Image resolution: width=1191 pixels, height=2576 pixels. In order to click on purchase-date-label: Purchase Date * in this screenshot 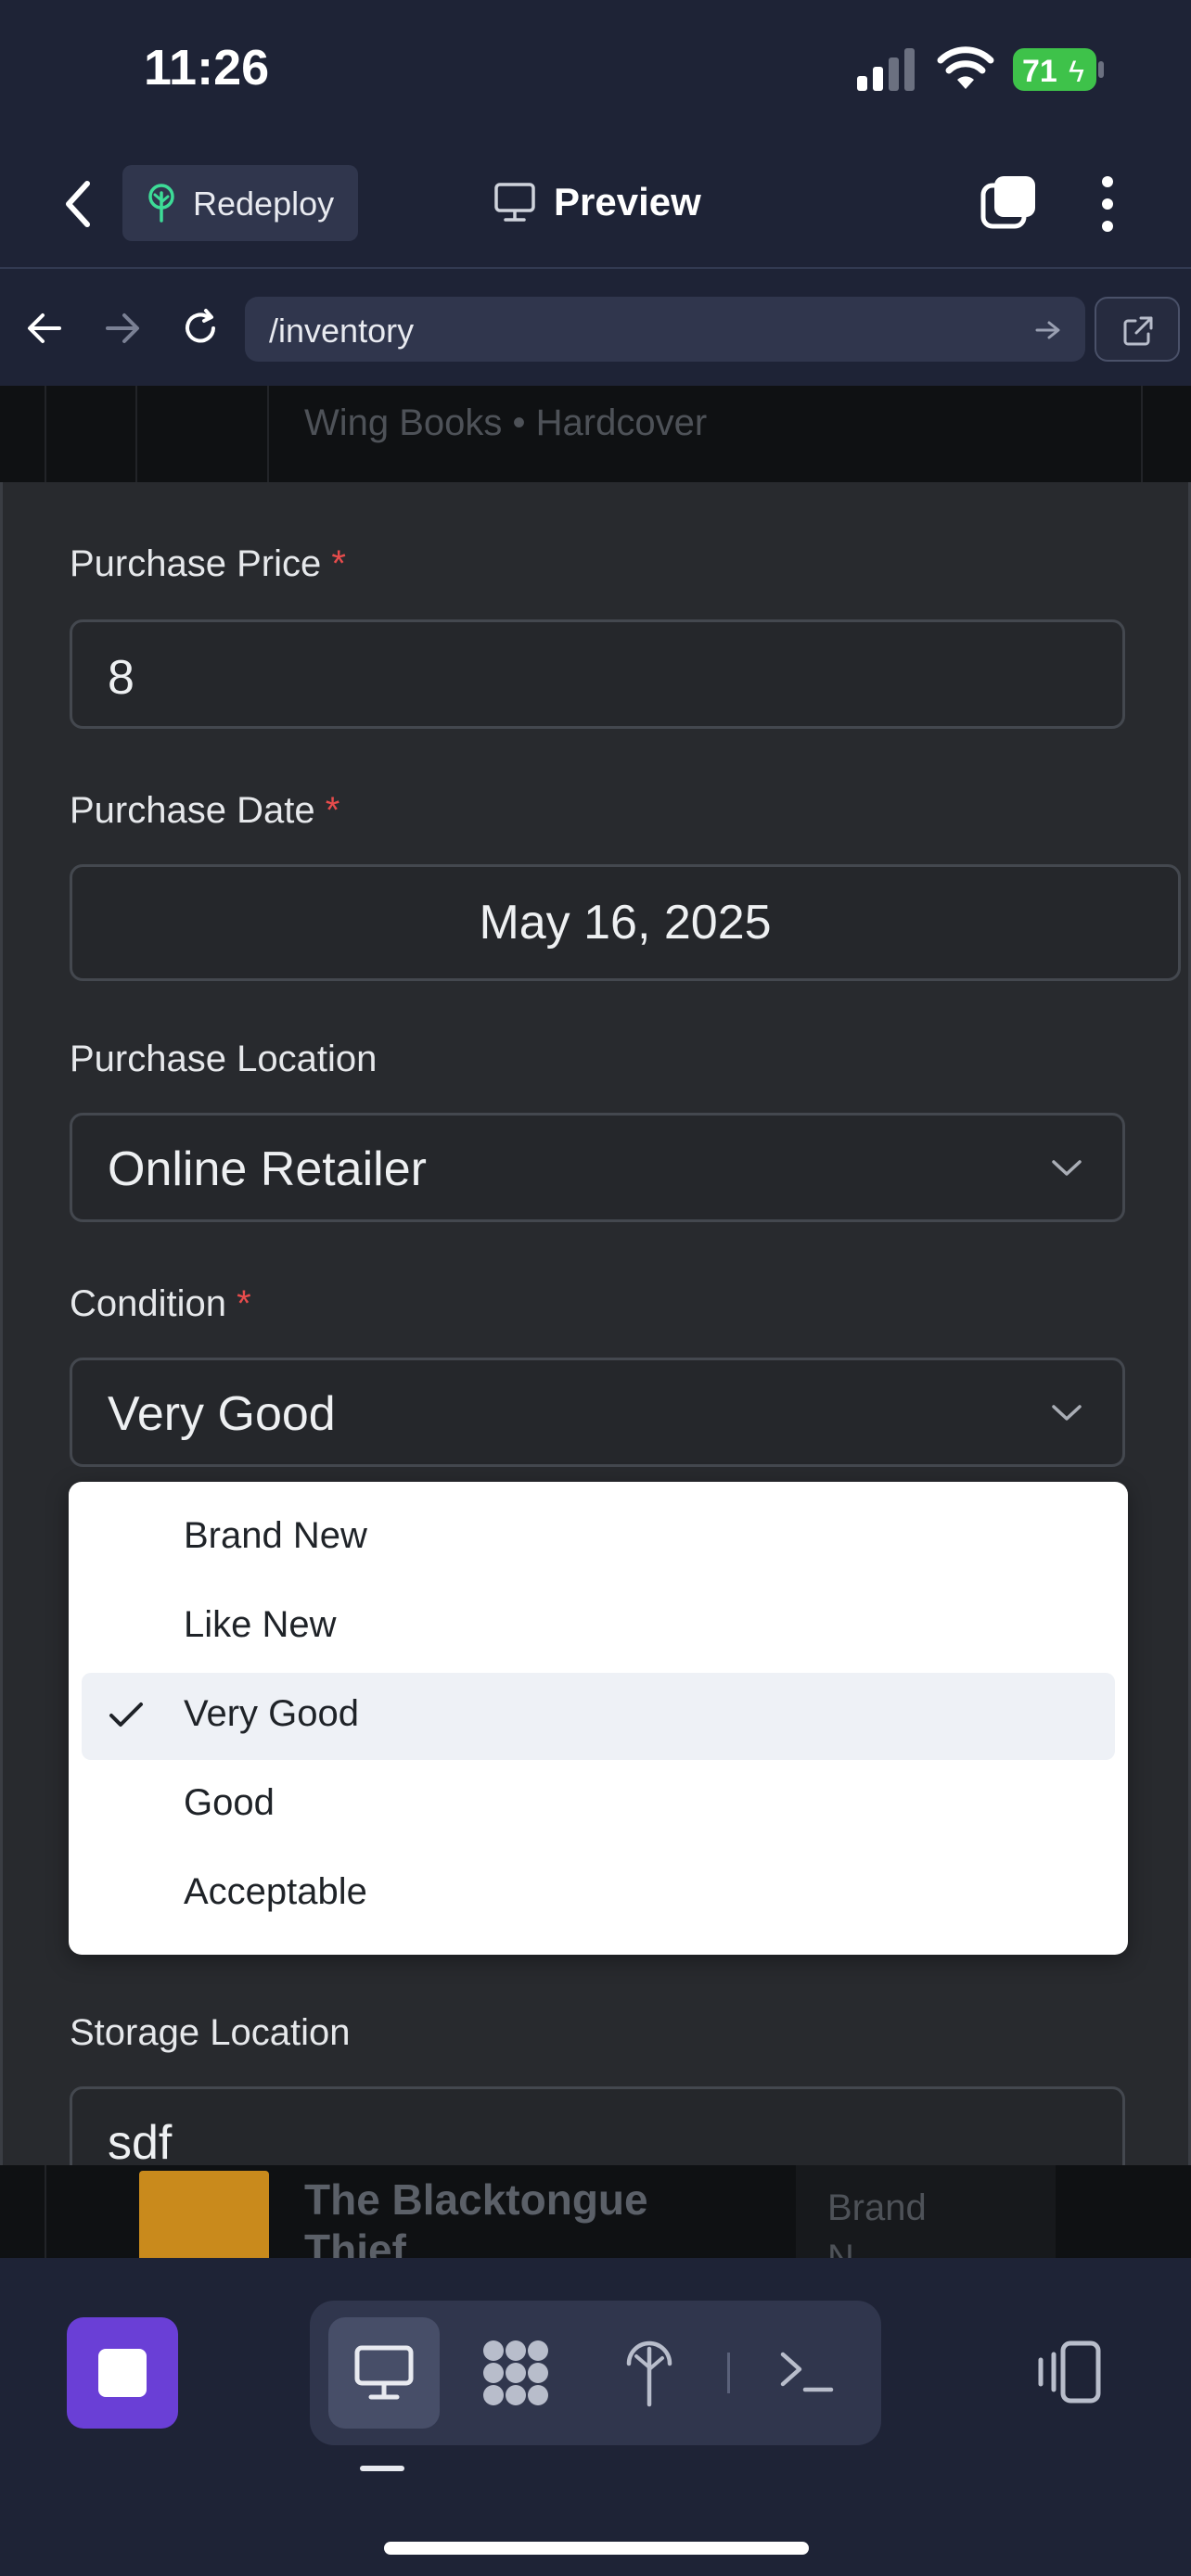, I will do `click(205, 810)`.